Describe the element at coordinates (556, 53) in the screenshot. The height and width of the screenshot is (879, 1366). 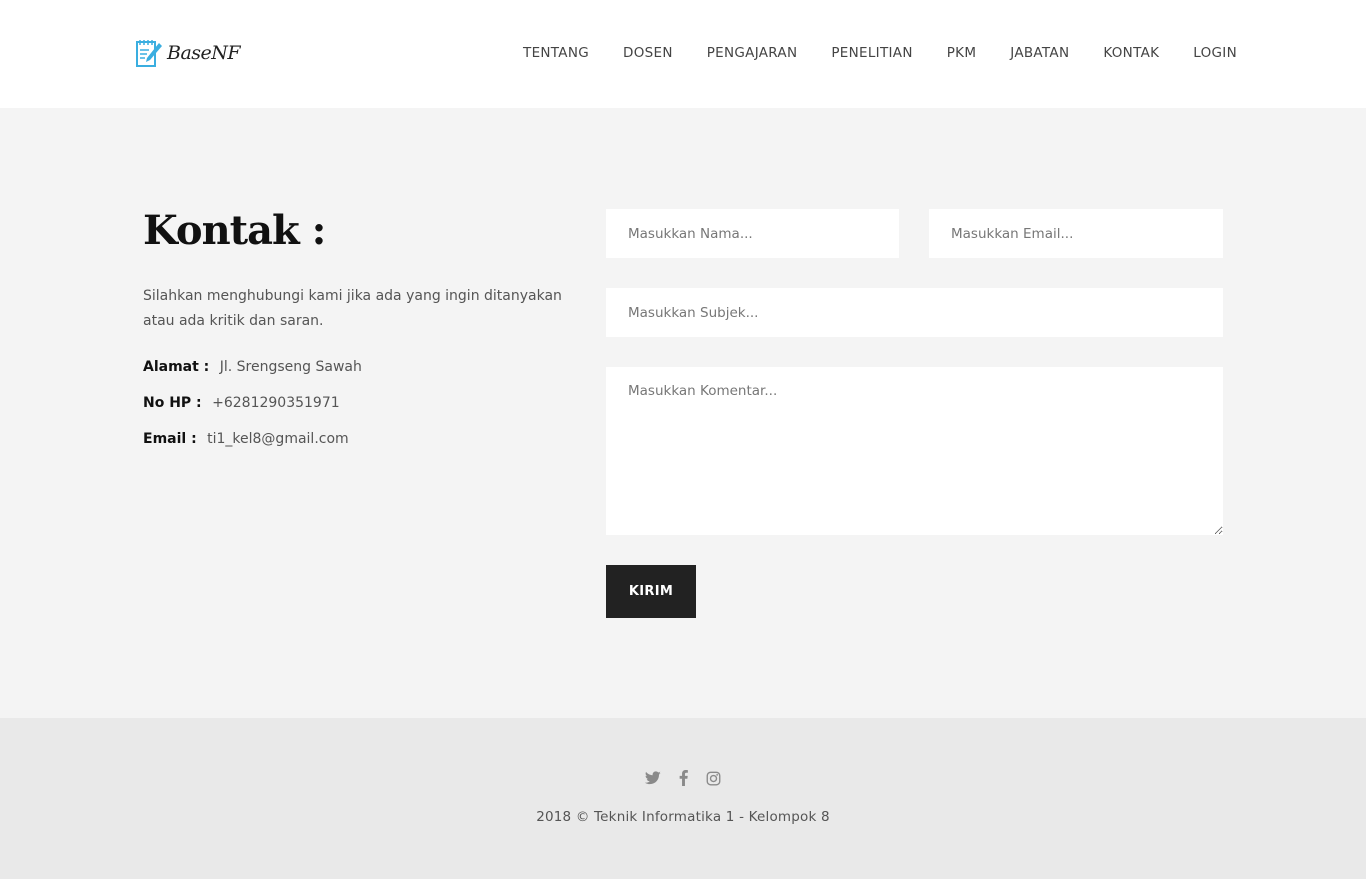
I see `nav-item-tentang: TENTANG` at that location.